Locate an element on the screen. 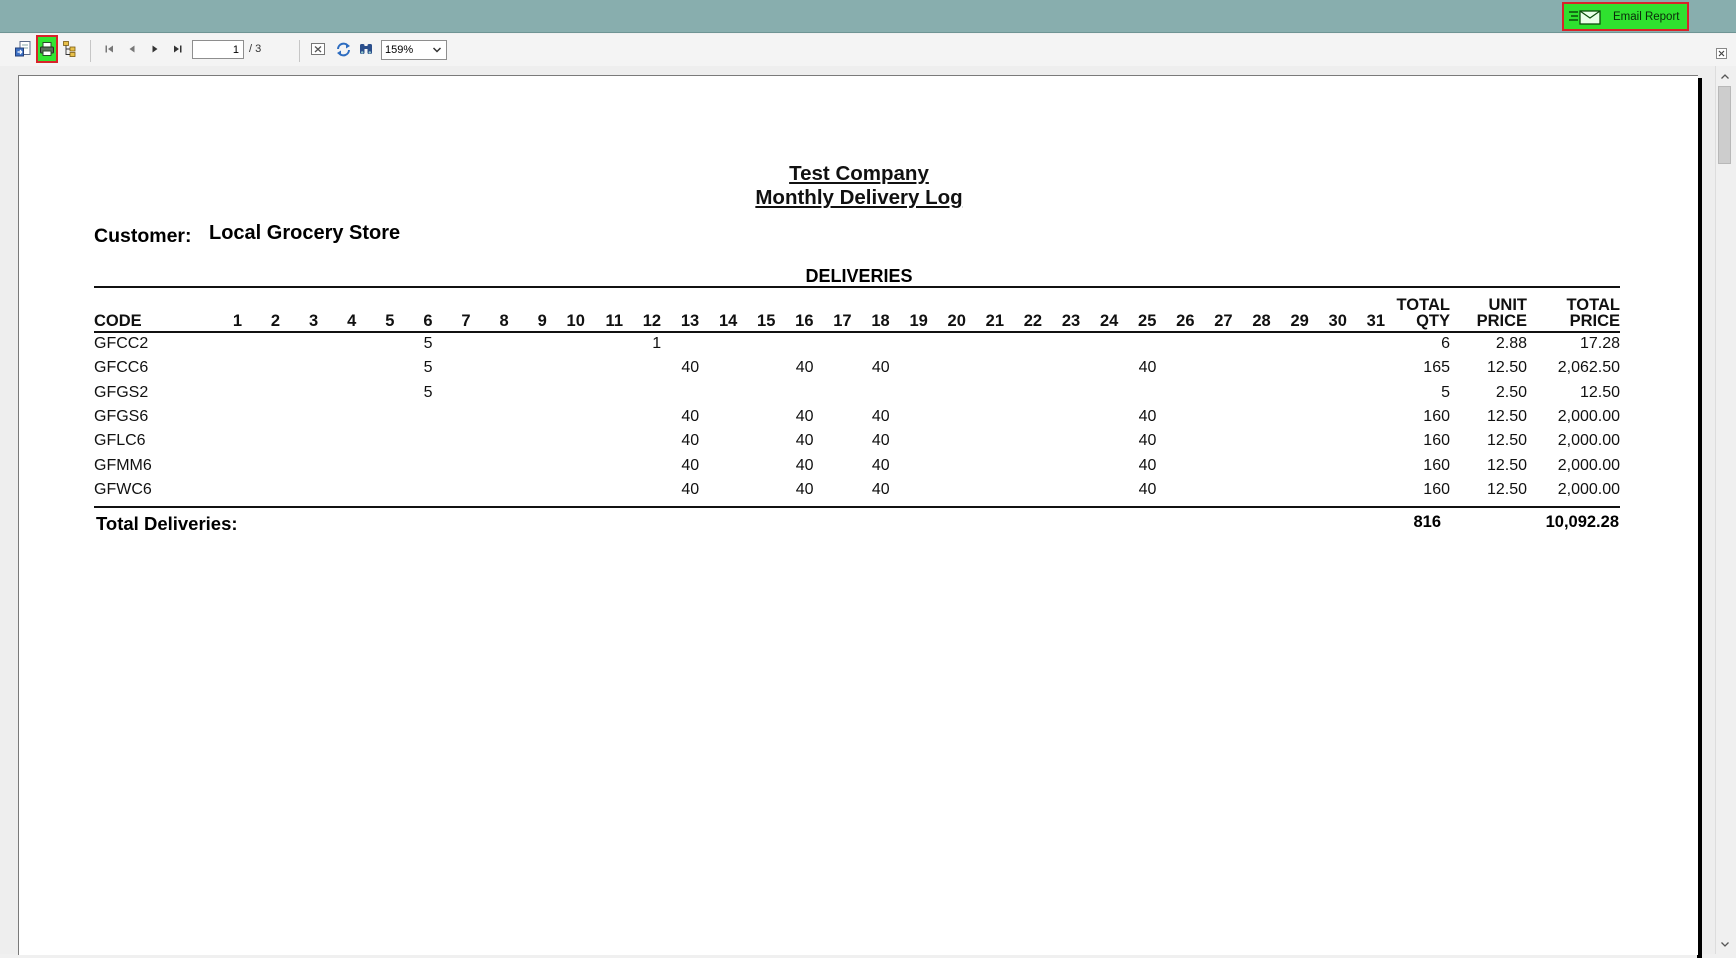 The height and width of the screenshot is (958, 1736). binoculars-icon is located at coordinates (366, 49).